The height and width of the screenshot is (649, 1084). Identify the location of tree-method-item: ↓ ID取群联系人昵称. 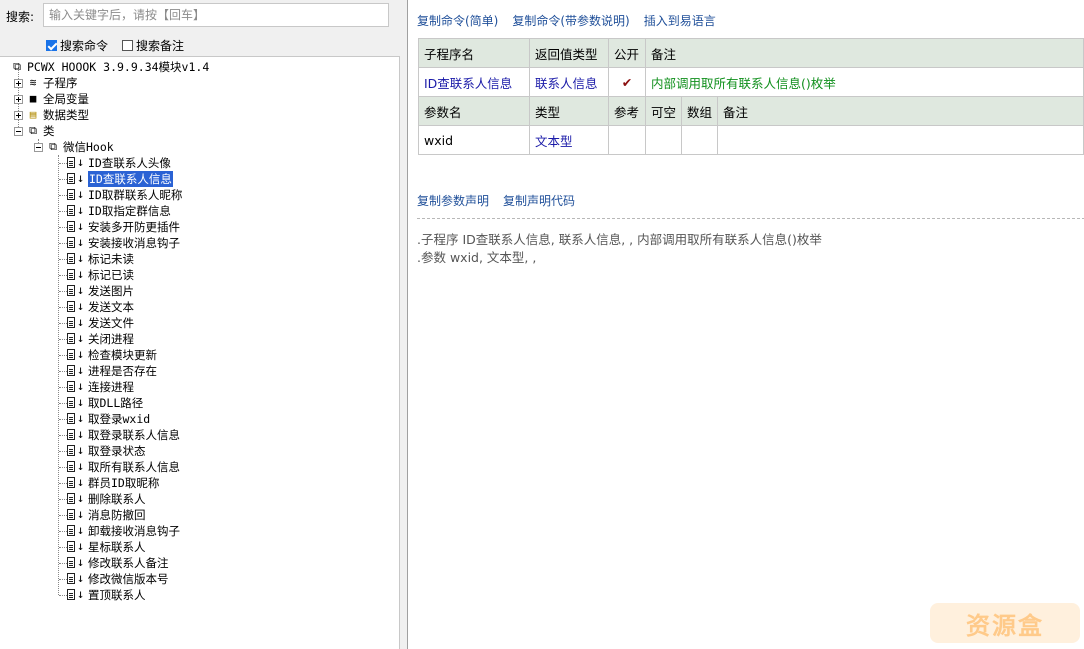
(124, 195).